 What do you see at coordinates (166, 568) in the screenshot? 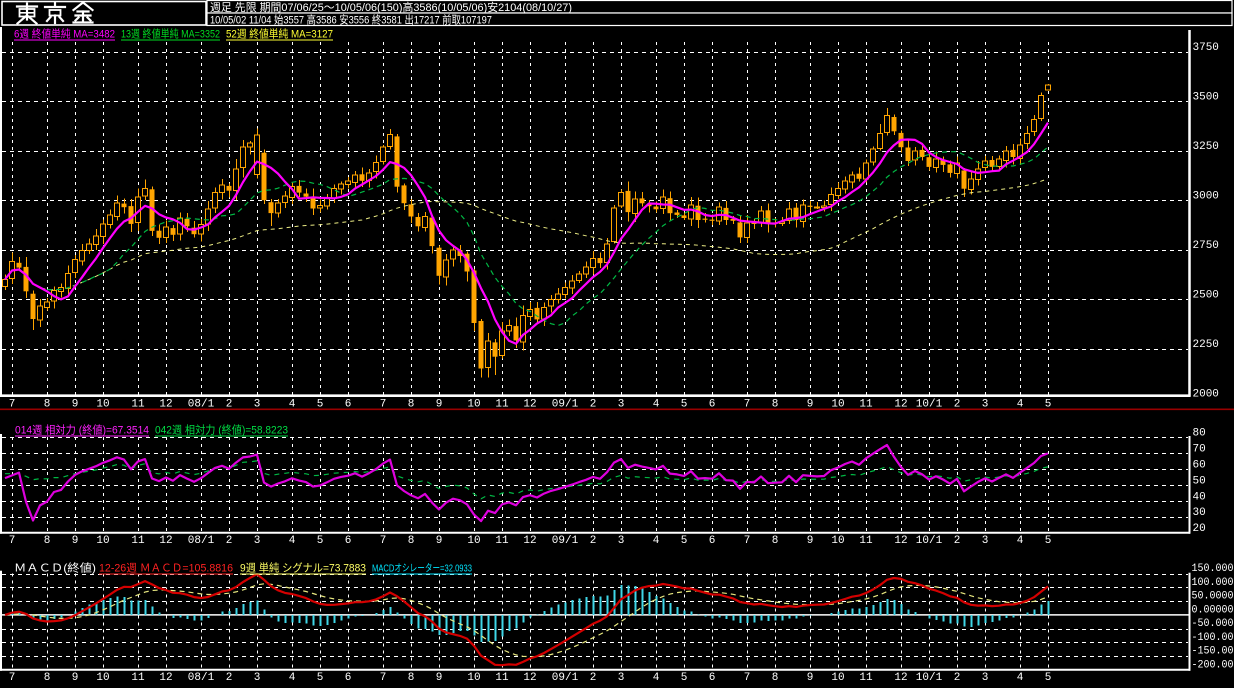
I see `svg-text: 12-26週 ＭＡＣＤ=105.8816` at bounding box center [166, 568].